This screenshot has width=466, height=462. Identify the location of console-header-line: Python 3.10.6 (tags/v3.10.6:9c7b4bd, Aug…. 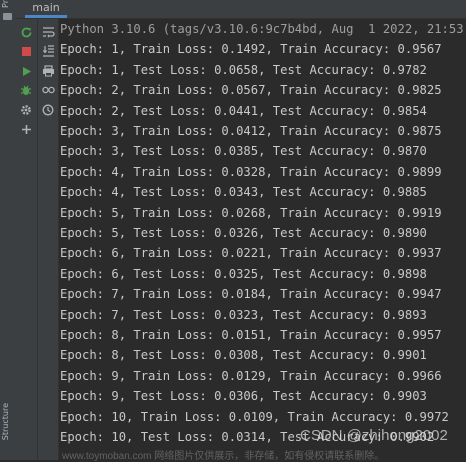
(263, 29).